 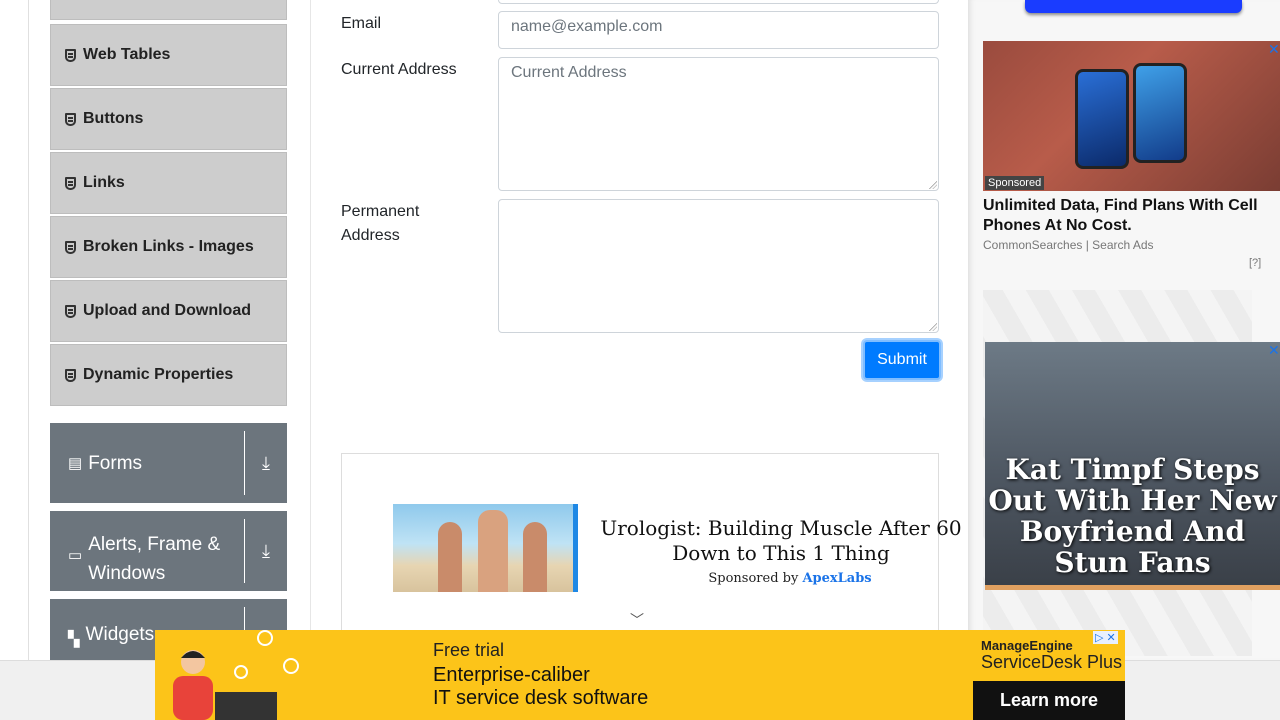 I want to click on current-address-placeholder: Current Address, so click(x=569, y=72).